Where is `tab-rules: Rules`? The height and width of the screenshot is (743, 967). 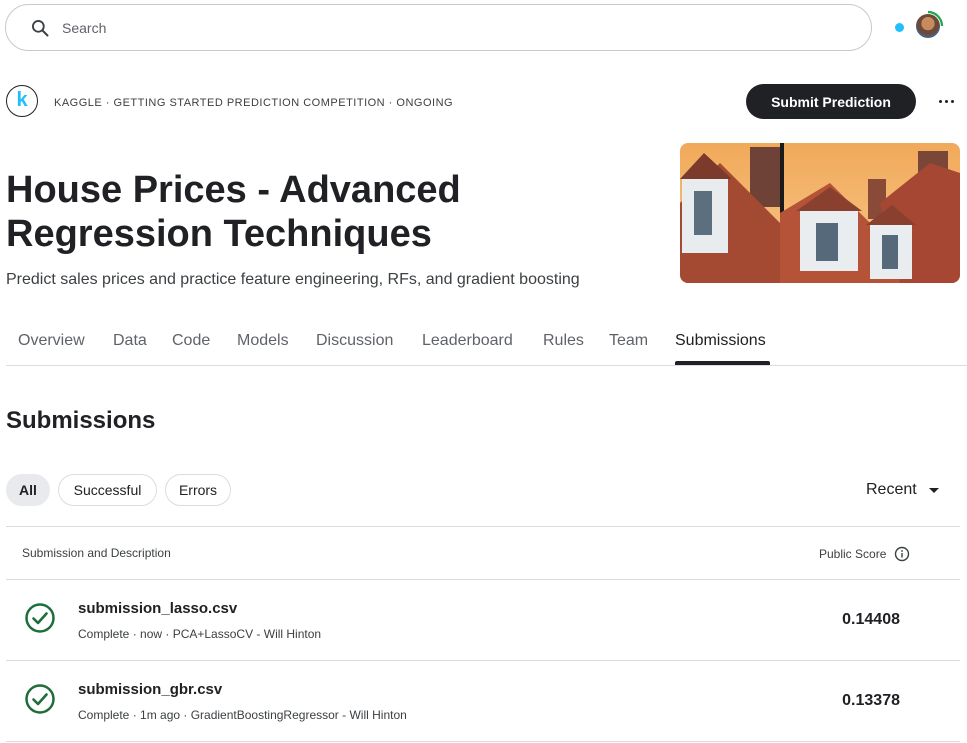
tab-rules: Rules is located at coordinates (563, 341).